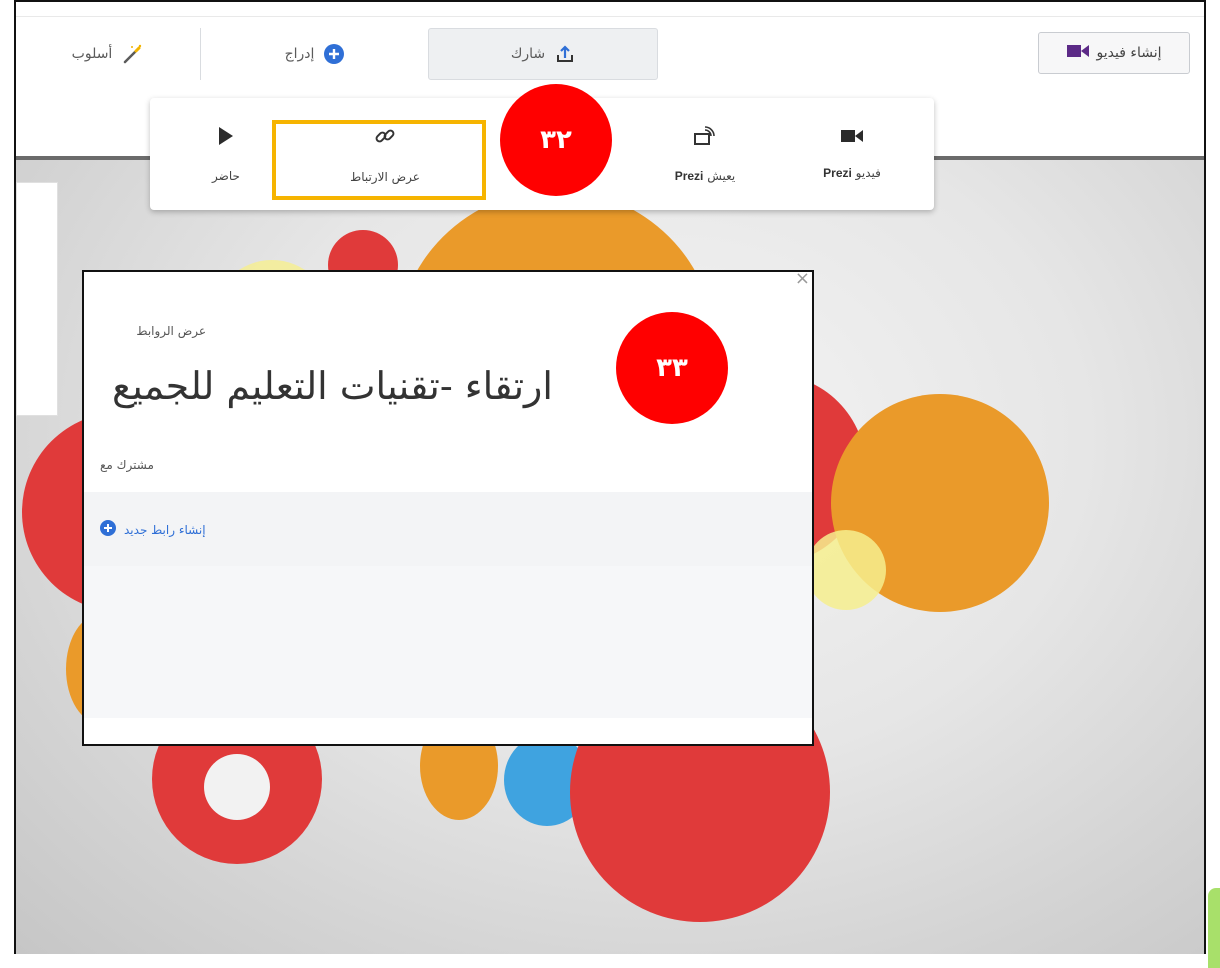 The height and width of the screenshot is (968, 1220). Describe the element at coordinates (528, 54) in the screenshot. I see `tab-share-label: شارك` at that location.